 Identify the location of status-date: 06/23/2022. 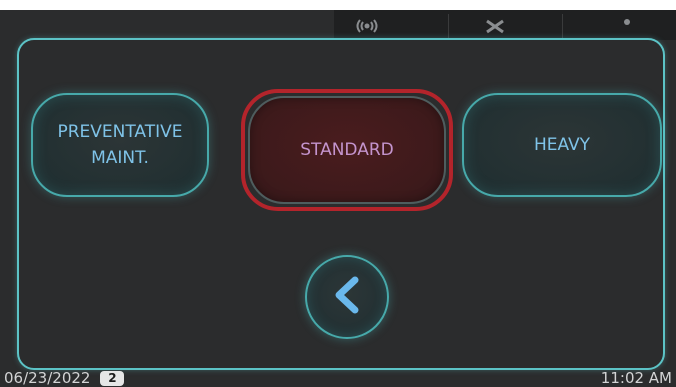
(47, 378).